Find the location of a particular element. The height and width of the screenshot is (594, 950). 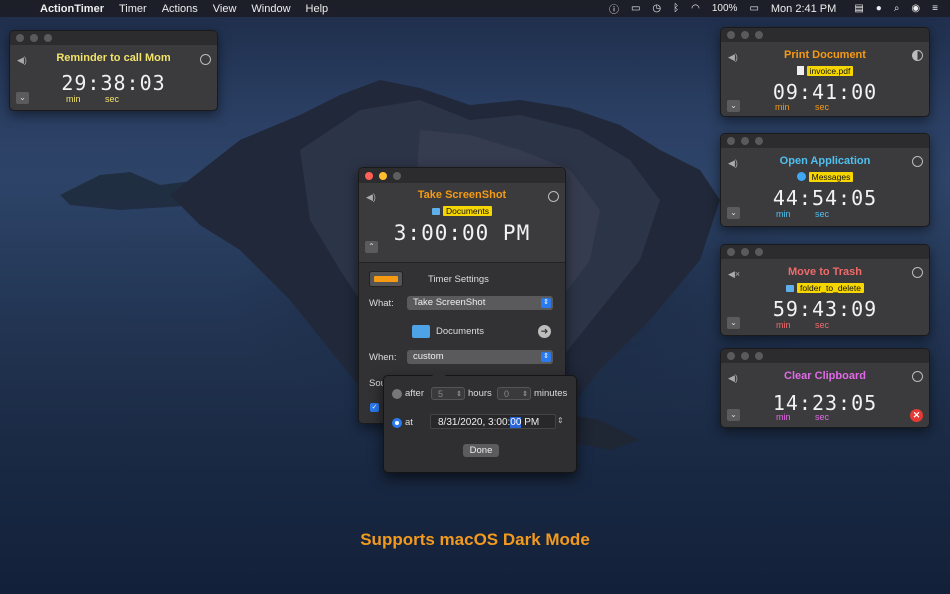

at-label: at is located at coordinates (409, 422).